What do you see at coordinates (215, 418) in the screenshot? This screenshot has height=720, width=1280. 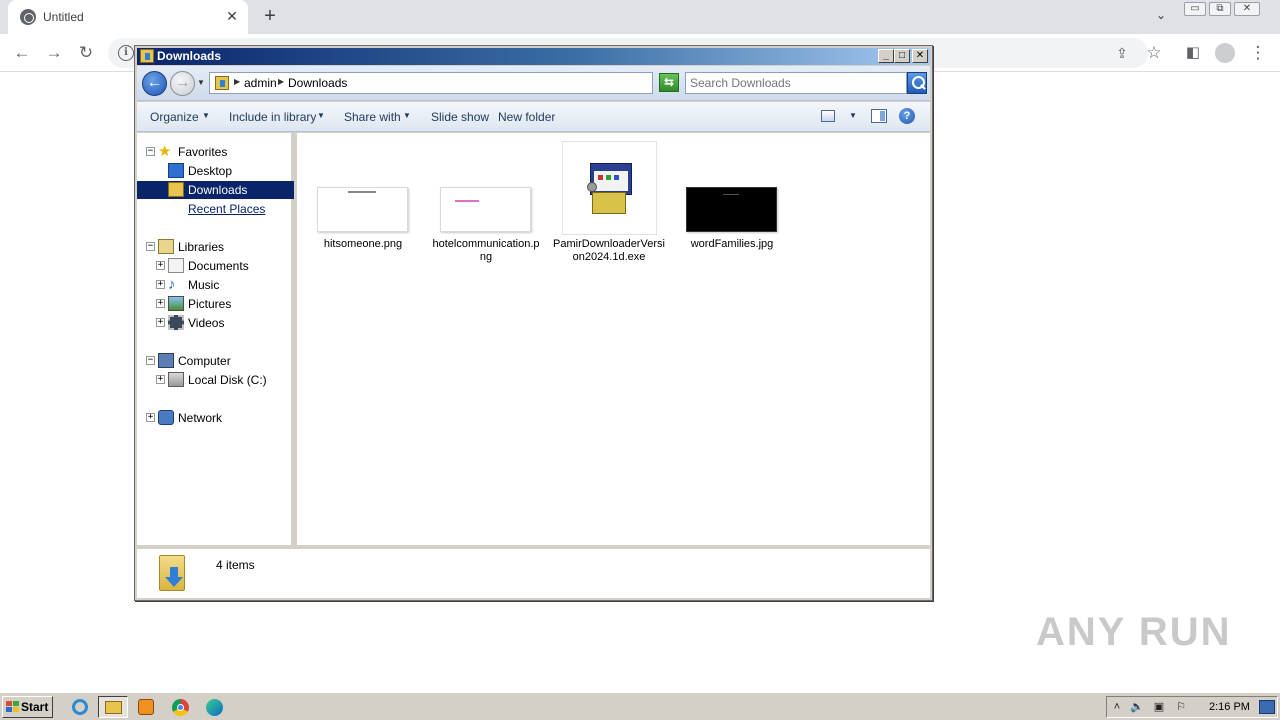 I see `nav-network: + Network` at bounding box center [215, 418].